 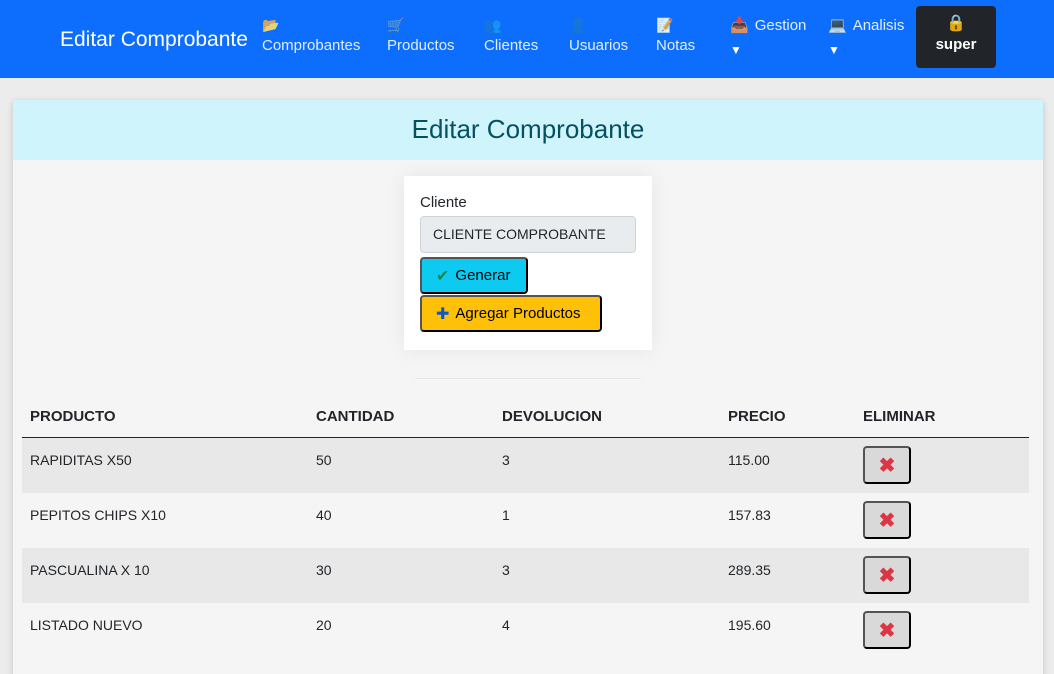 I want to click on price-cell: 157.83, so click(x=749, y=515).